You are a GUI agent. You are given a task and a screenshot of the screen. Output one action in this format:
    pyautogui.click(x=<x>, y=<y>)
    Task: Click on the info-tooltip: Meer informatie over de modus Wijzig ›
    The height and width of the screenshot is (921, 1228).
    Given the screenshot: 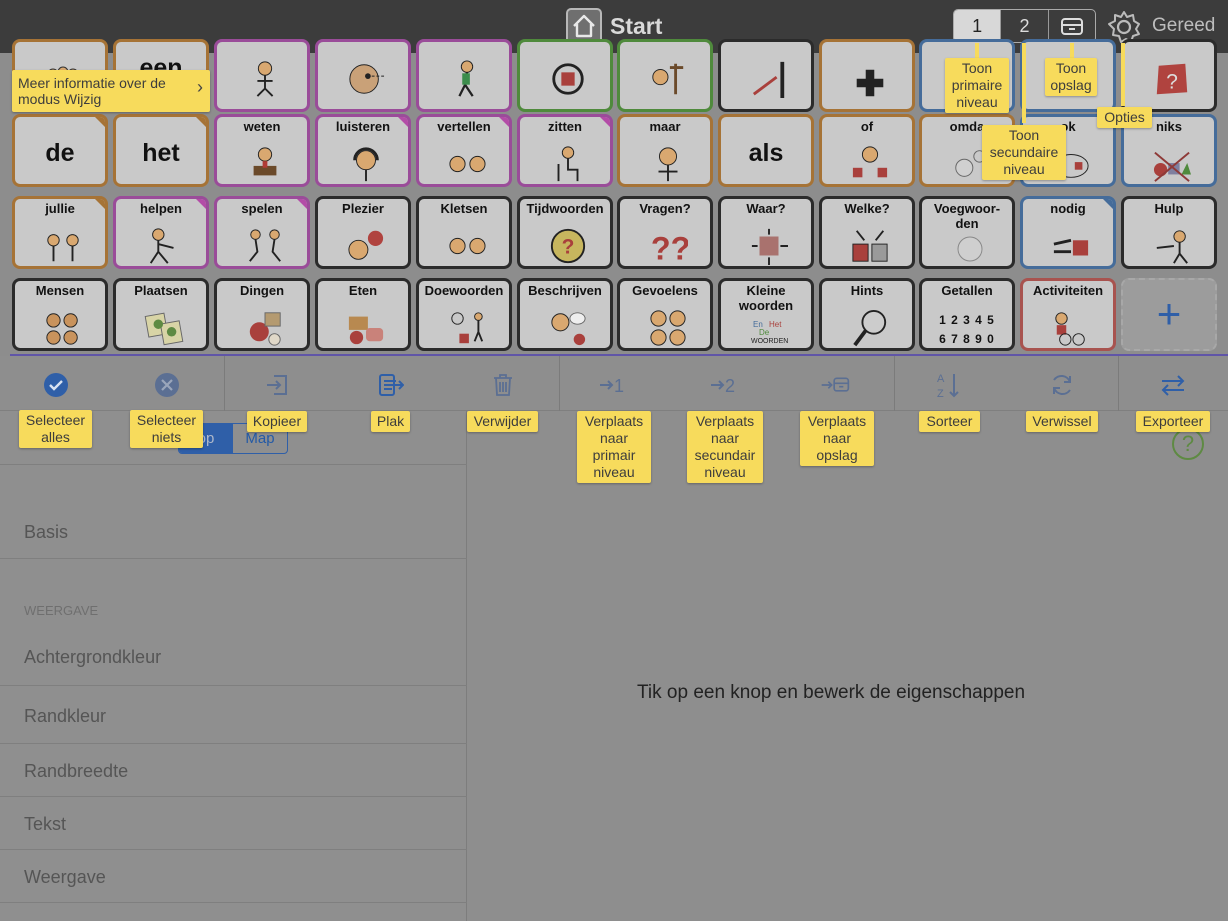 What is the action you would take?
    pyautogui.click(x=111, y=91)
    